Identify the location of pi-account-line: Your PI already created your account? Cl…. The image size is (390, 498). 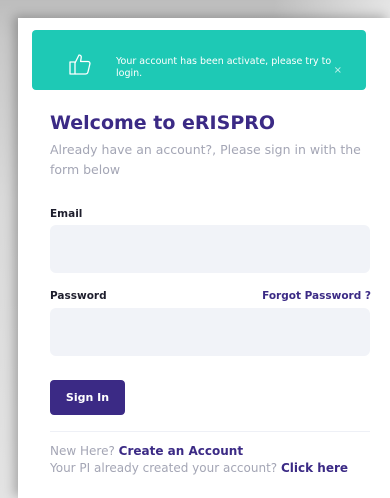
(199, 468).